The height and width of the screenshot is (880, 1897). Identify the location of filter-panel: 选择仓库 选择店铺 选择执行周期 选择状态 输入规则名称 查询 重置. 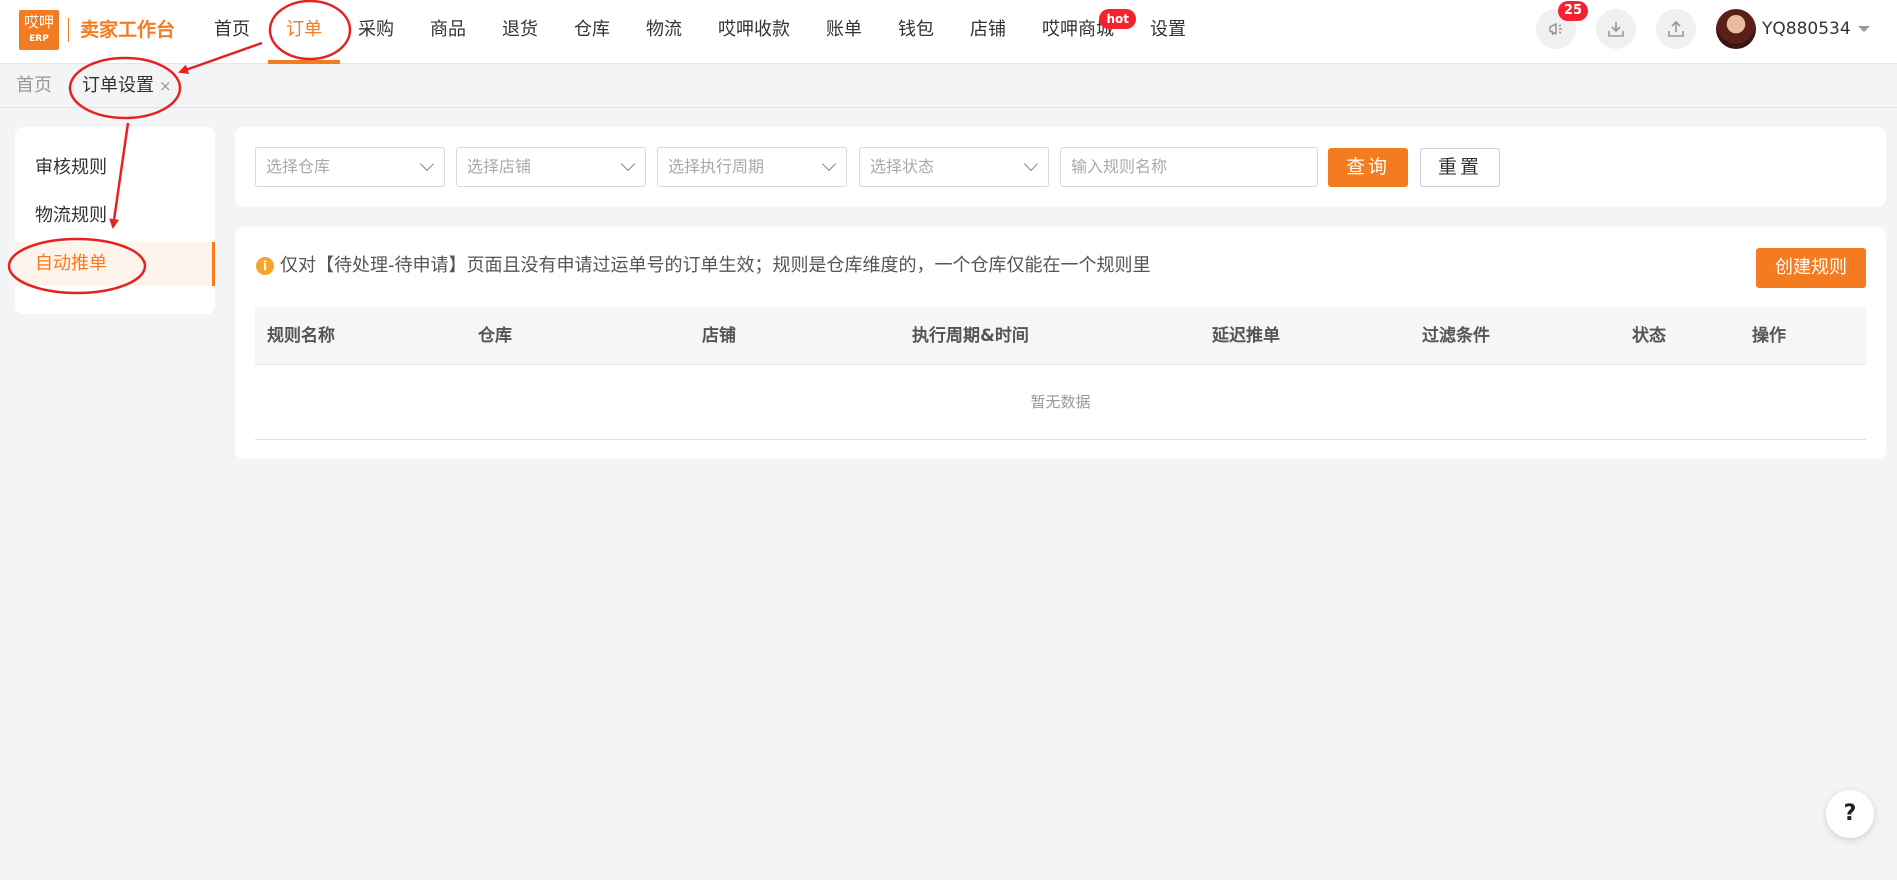
(1060, 167).